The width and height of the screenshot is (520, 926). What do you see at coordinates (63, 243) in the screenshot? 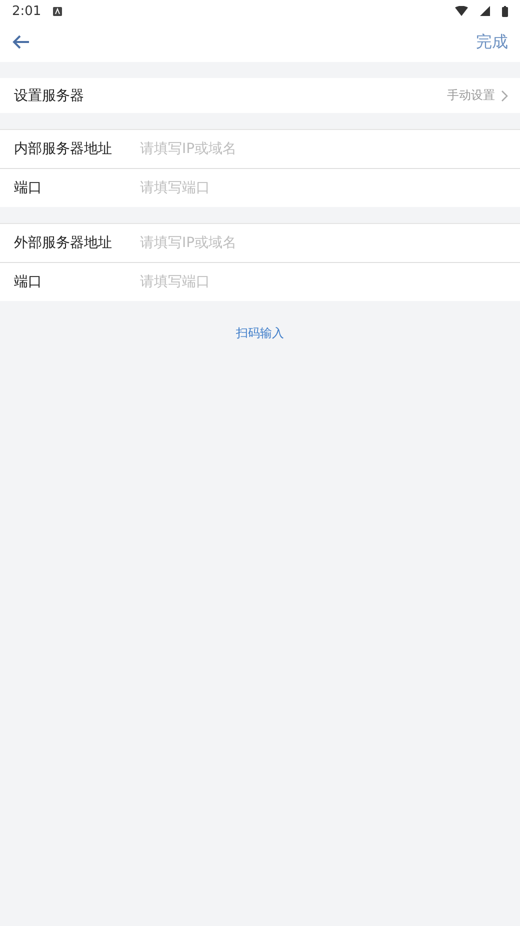
I see `field-label: 外部服务器地址` at bounding box center [63, 243].